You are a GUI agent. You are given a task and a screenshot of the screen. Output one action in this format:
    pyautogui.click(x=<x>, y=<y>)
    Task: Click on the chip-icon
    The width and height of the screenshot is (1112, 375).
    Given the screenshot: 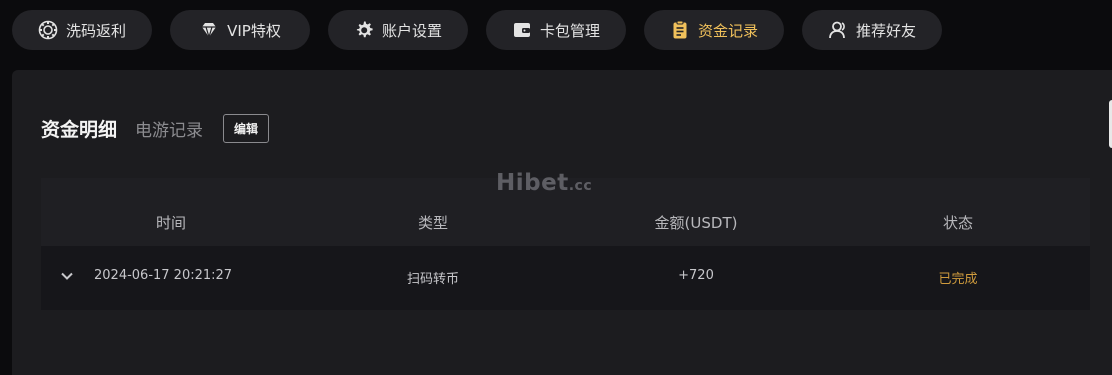 What is the action you would take?
    pyautogui.click(x=48, y=30)
    